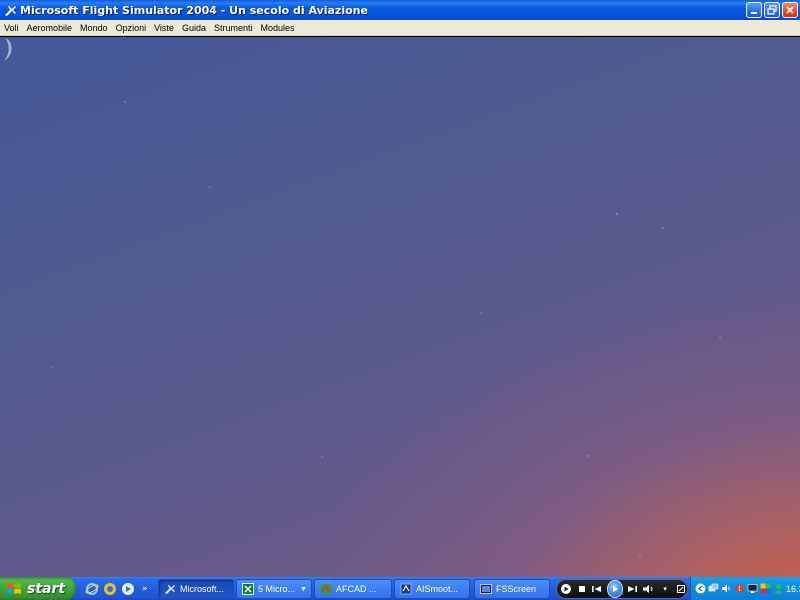  Describe the element at coordinates (680, 589) in the screenshot. I see `restore-player-icon` at that location.